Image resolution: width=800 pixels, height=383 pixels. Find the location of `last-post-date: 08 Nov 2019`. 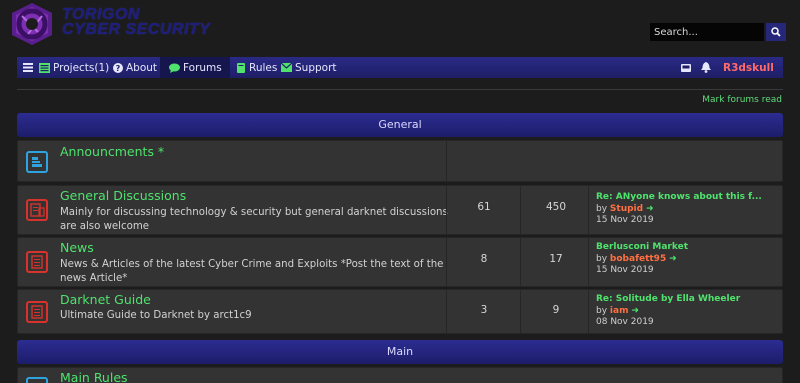

last-post-date: 08 Nov 2019 is located at coordinates (625, 322).